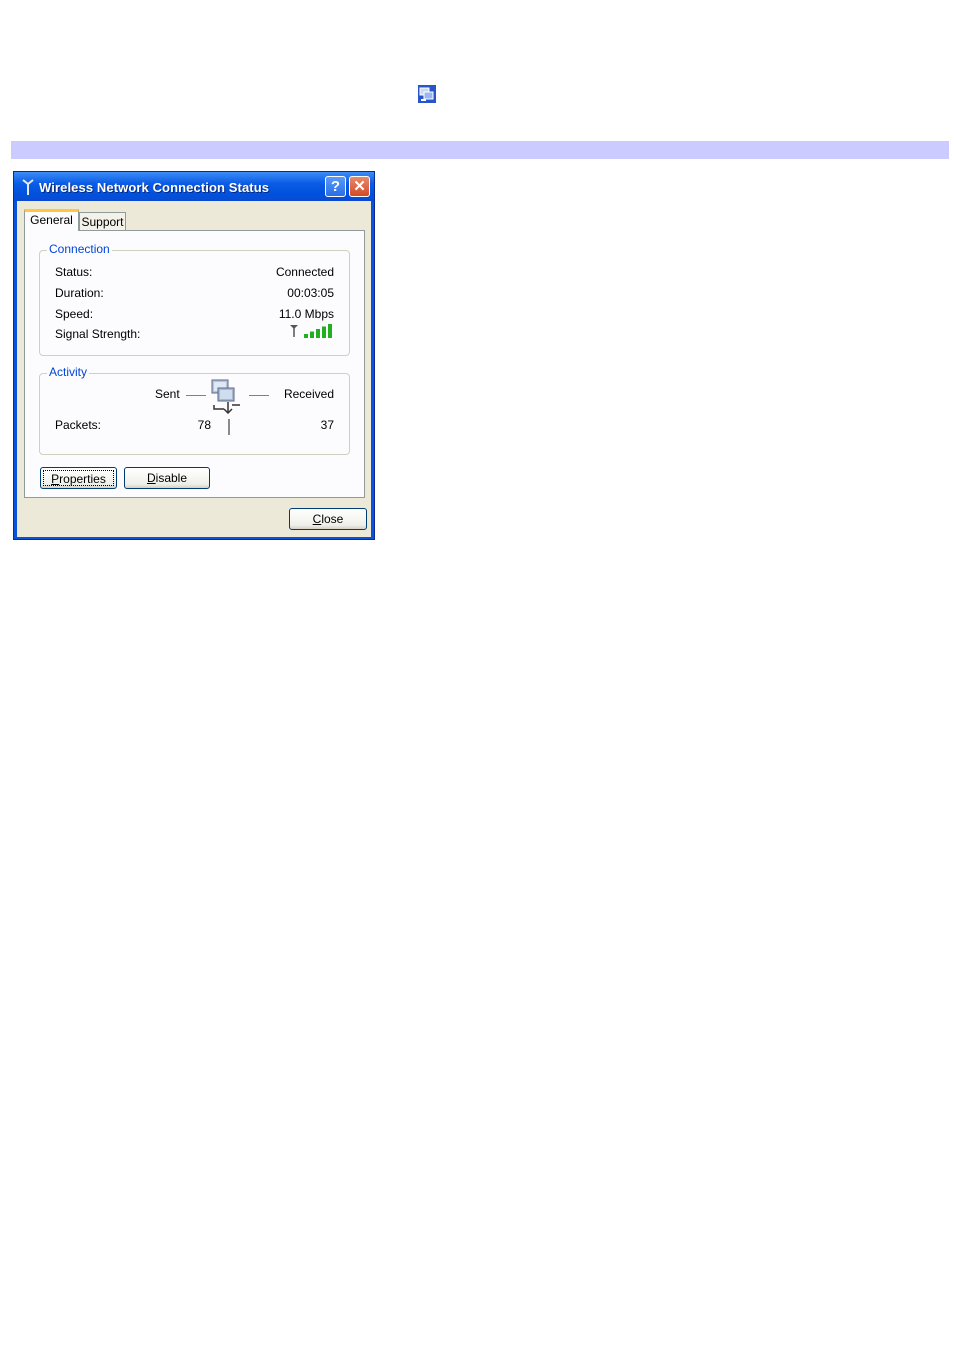 This screenshot has width=954, height=1350. I want to click on sent-label: Sent, so click(167, 394).